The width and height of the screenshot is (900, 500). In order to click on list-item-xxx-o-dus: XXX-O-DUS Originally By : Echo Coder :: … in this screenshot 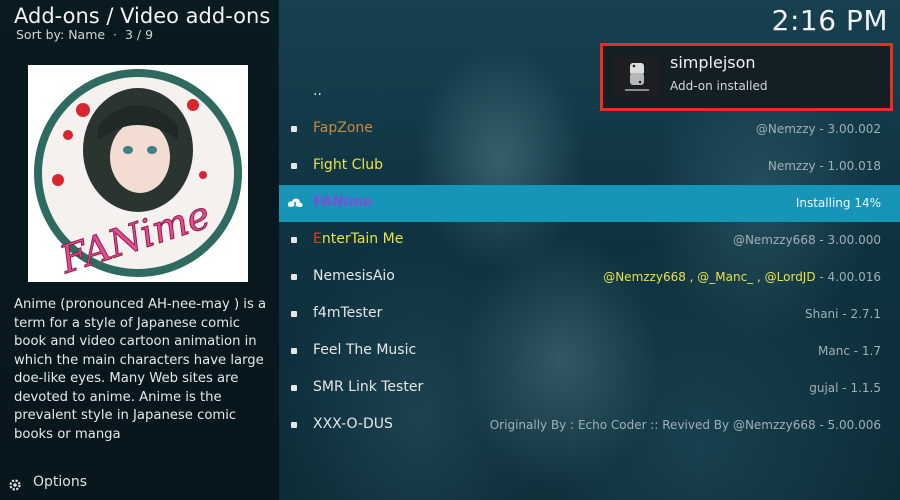, I will do `click(589, 425)`.